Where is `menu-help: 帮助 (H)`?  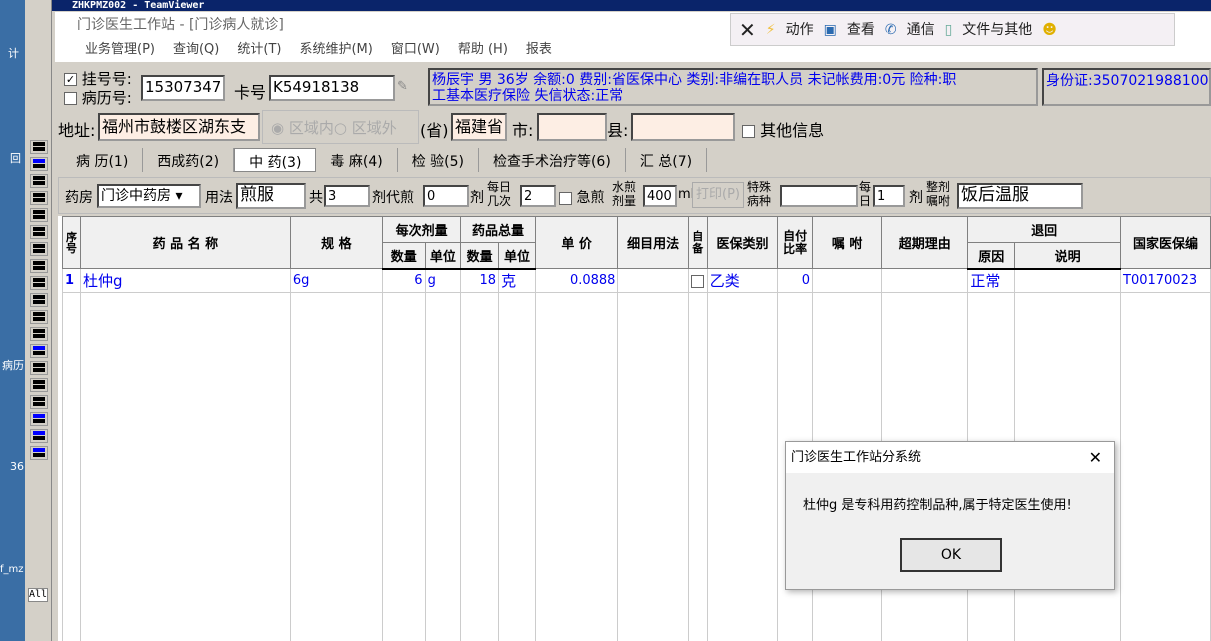 menu-help: 帮助 (H) is located at coordinates (483, 49).